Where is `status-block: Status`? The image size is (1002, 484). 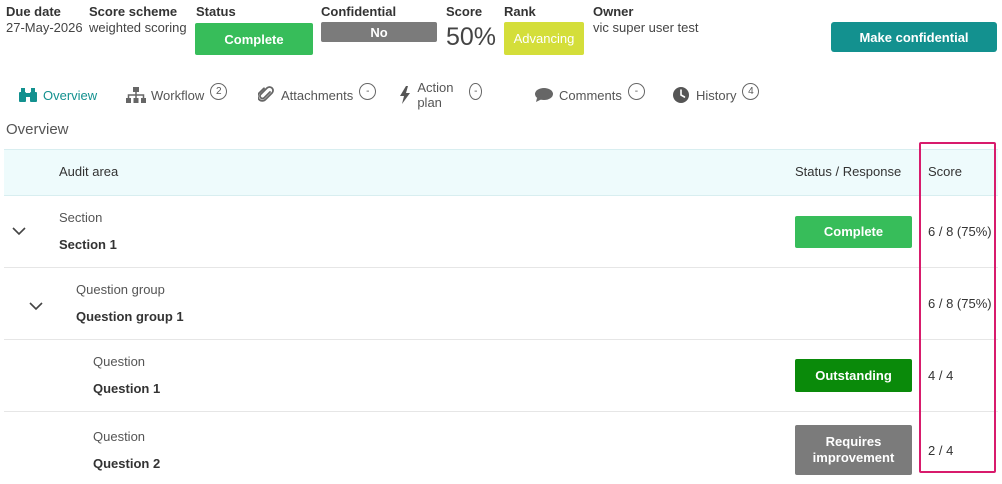 status-block: Status is located at coordinates (216, 12).